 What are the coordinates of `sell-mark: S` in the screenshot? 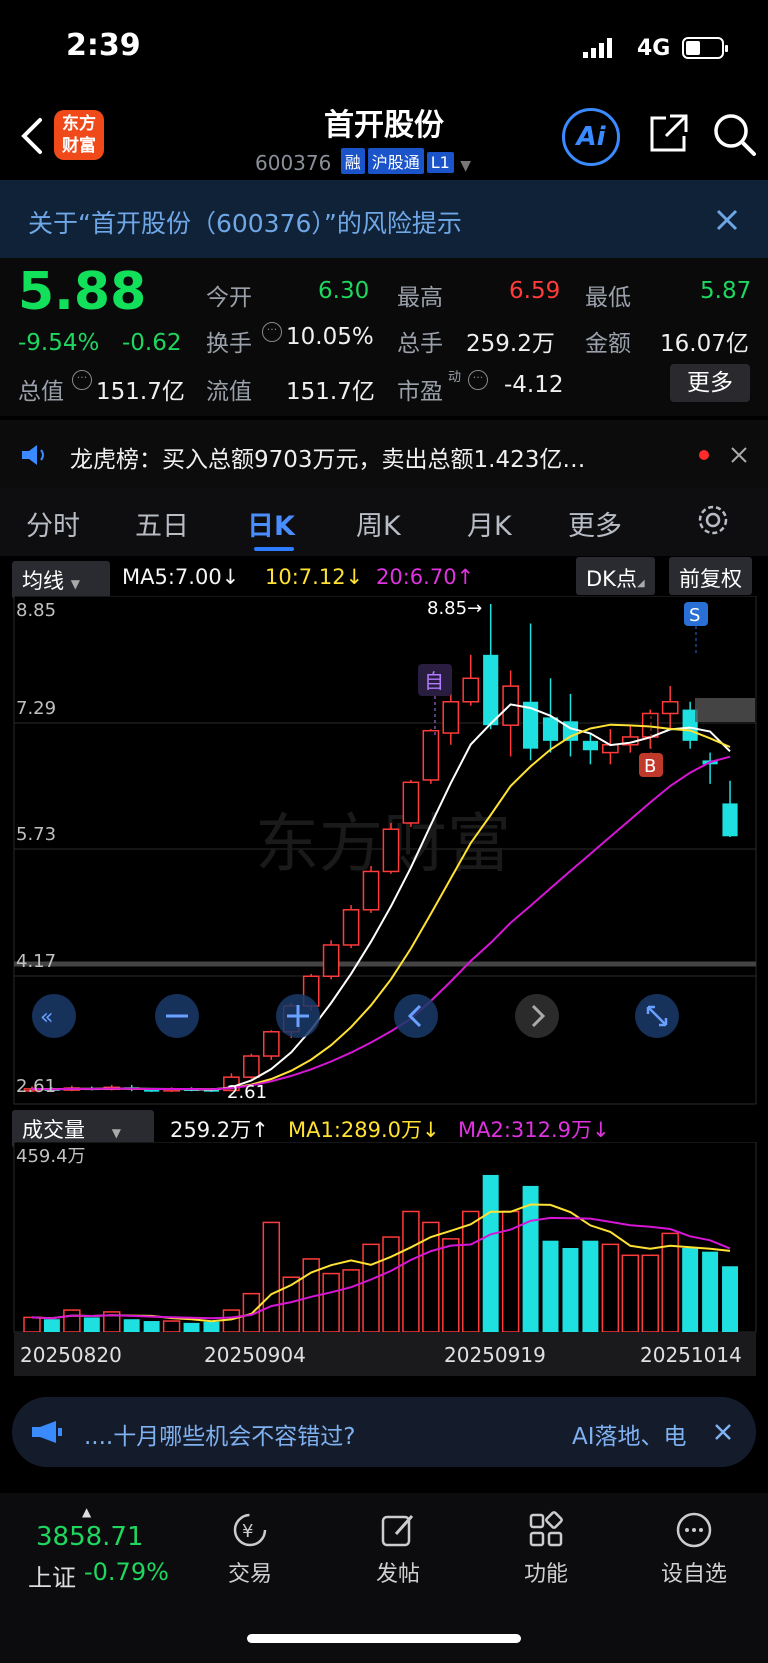 It's located at (694, 615).